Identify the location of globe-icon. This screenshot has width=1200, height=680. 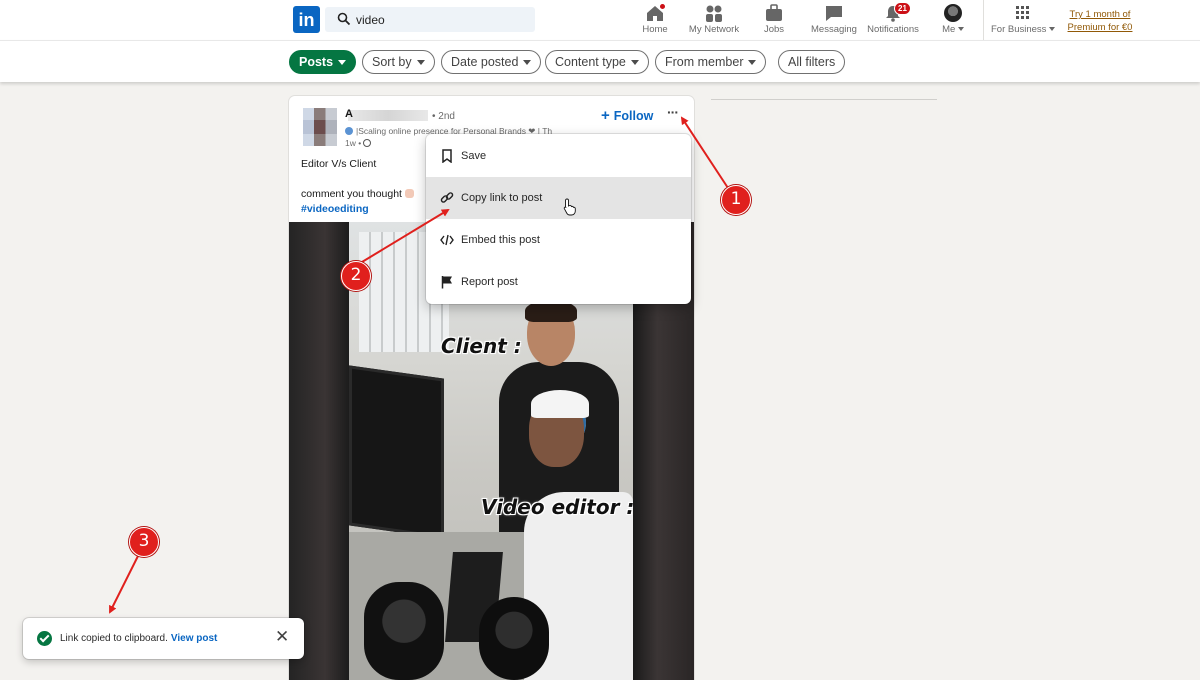
(349, 131).